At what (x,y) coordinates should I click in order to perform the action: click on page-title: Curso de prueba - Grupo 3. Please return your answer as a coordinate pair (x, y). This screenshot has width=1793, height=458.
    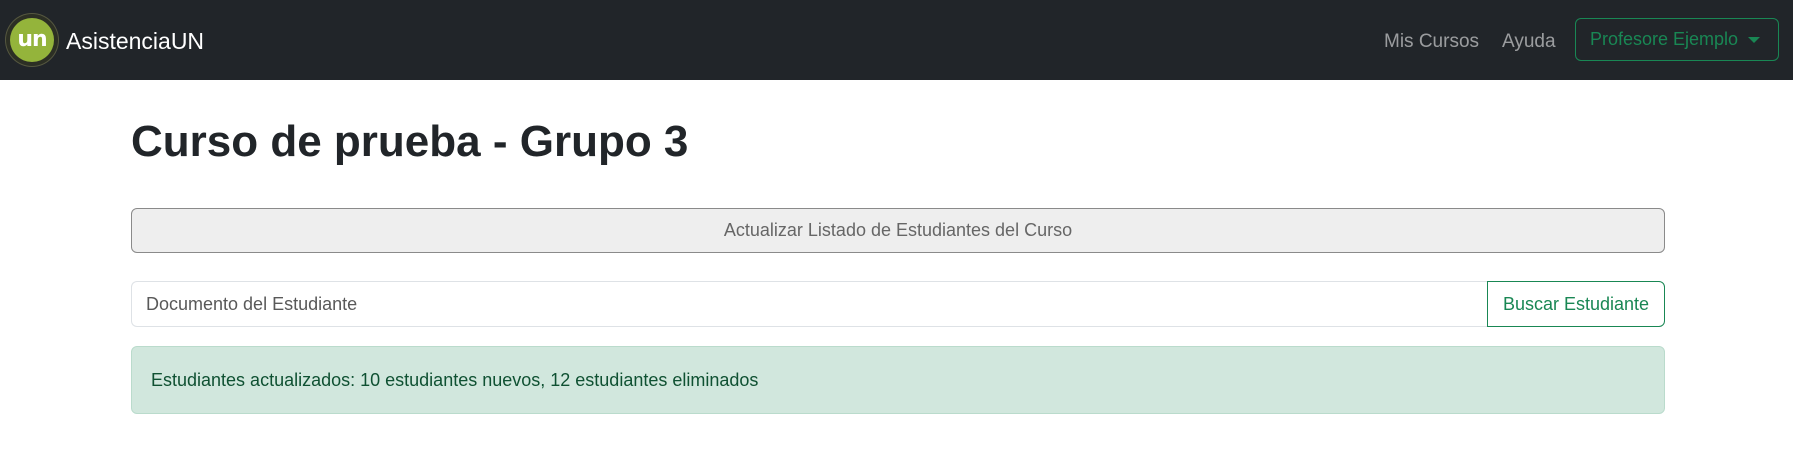
    Looking at the image, I should click on (410, 141).